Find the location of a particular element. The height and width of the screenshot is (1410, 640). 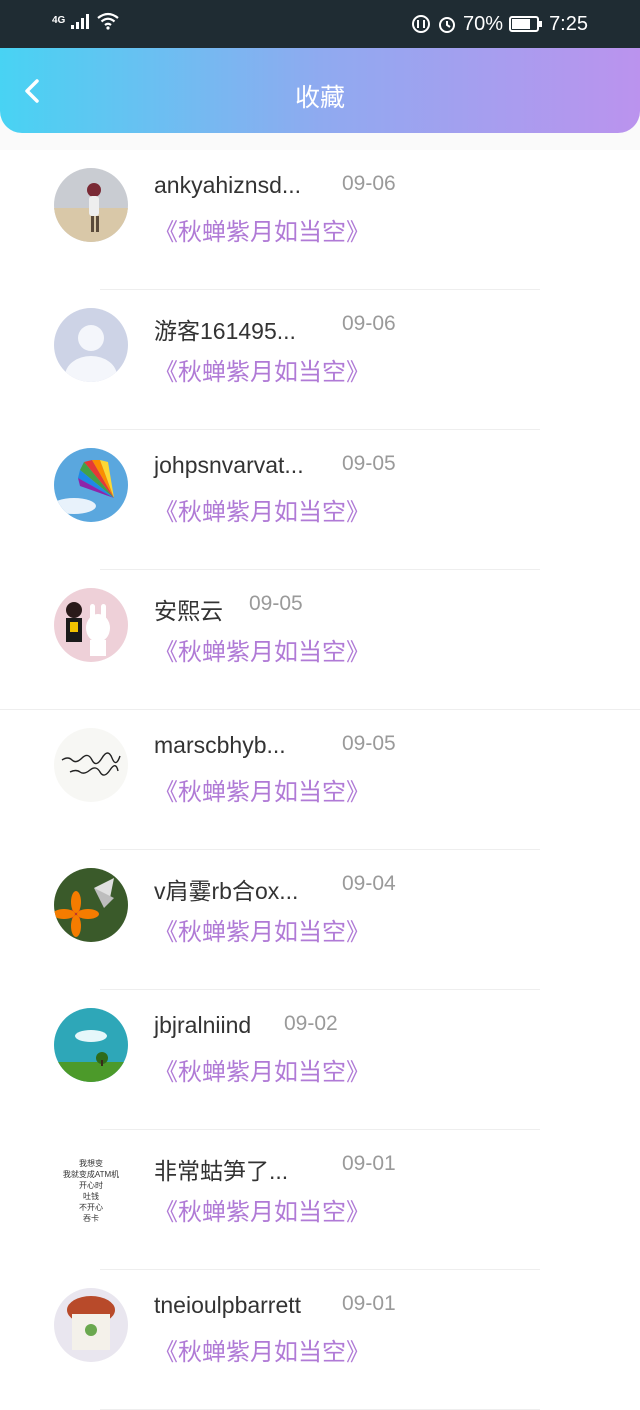

list-item: 游客161495... 09-06 《秋蝉紫月如当空》 is located at coordinates (320, 360).